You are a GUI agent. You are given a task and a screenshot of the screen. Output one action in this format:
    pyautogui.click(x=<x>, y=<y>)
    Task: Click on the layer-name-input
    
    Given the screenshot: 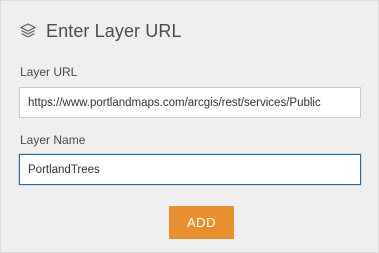 What is the action you would take?
    pyautogui.click(x=190, y=169)
    